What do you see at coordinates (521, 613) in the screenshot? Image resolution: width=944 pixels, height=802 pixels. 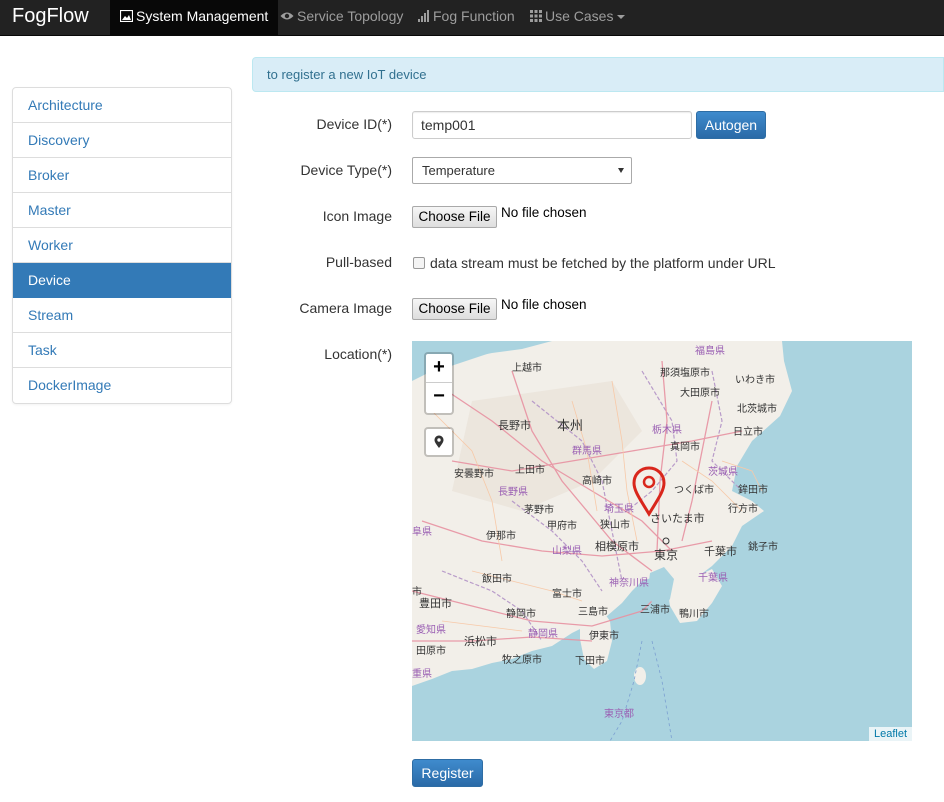 I see `map-label-shizuoka: 静岡市` at bounding box center [521, 613].